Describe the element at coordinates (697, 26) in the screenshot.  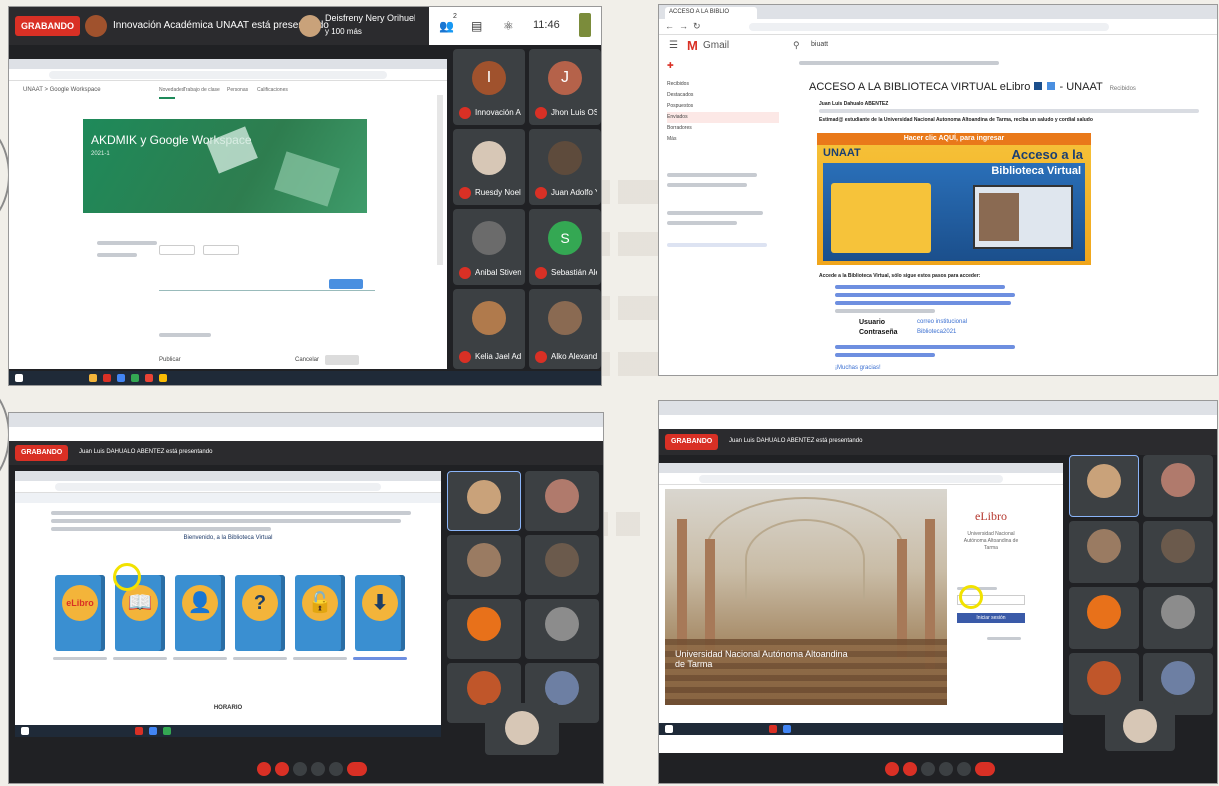
I see `reload-icon: ↻` at that location.